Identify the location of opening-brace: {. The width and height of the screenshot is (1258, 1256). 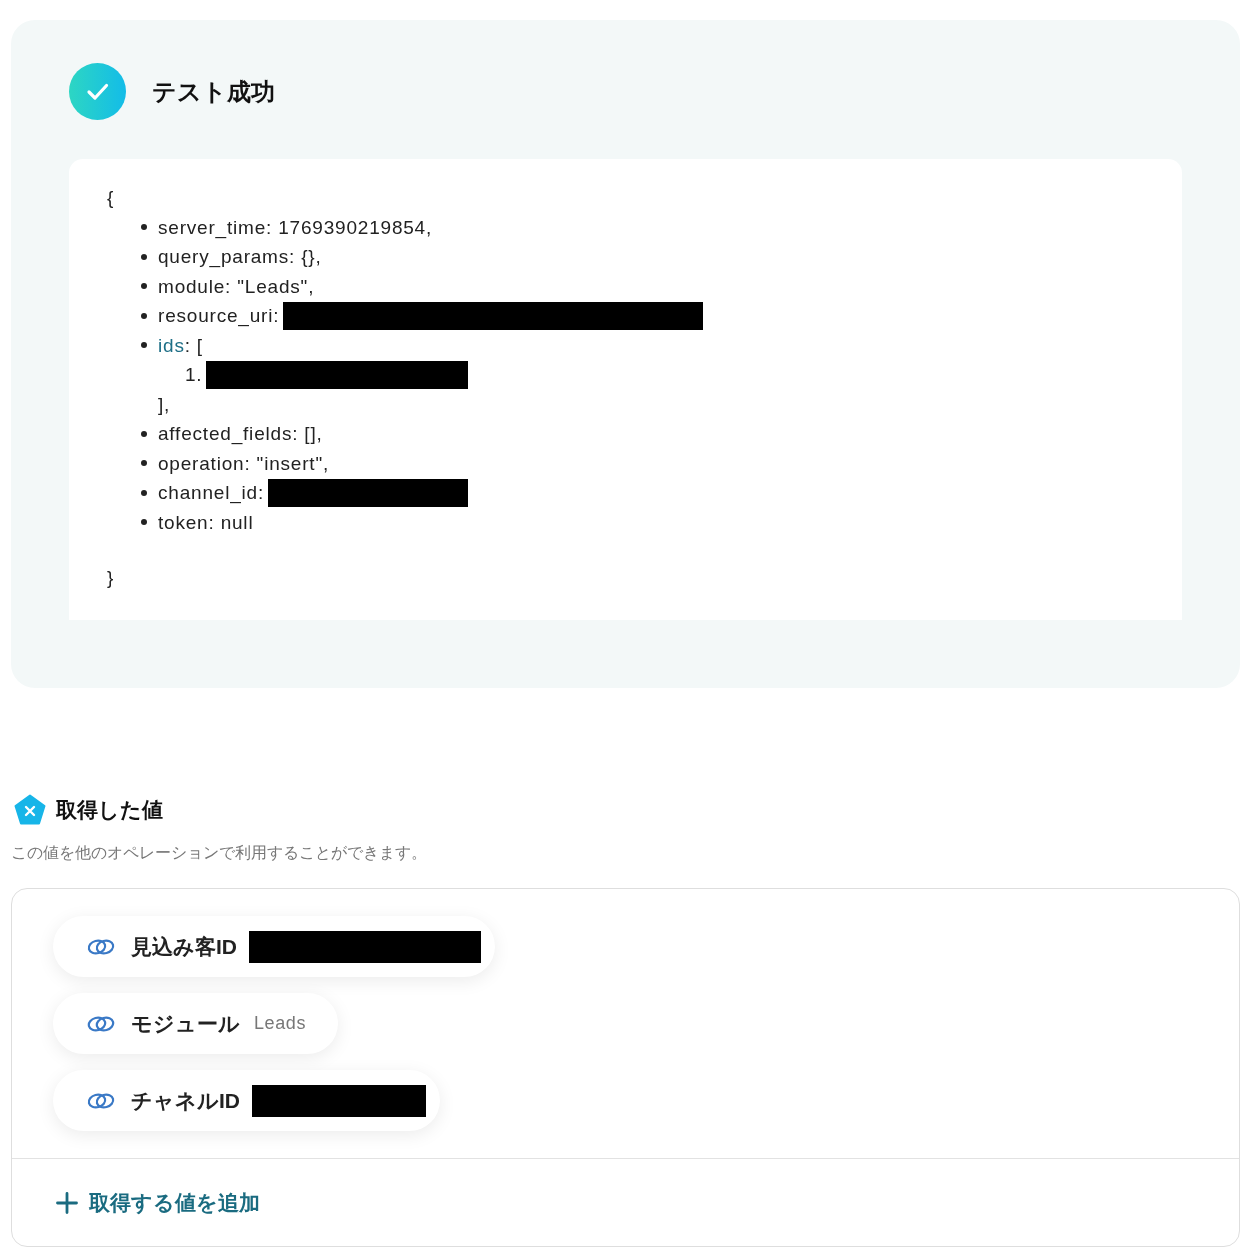
(111, 198).